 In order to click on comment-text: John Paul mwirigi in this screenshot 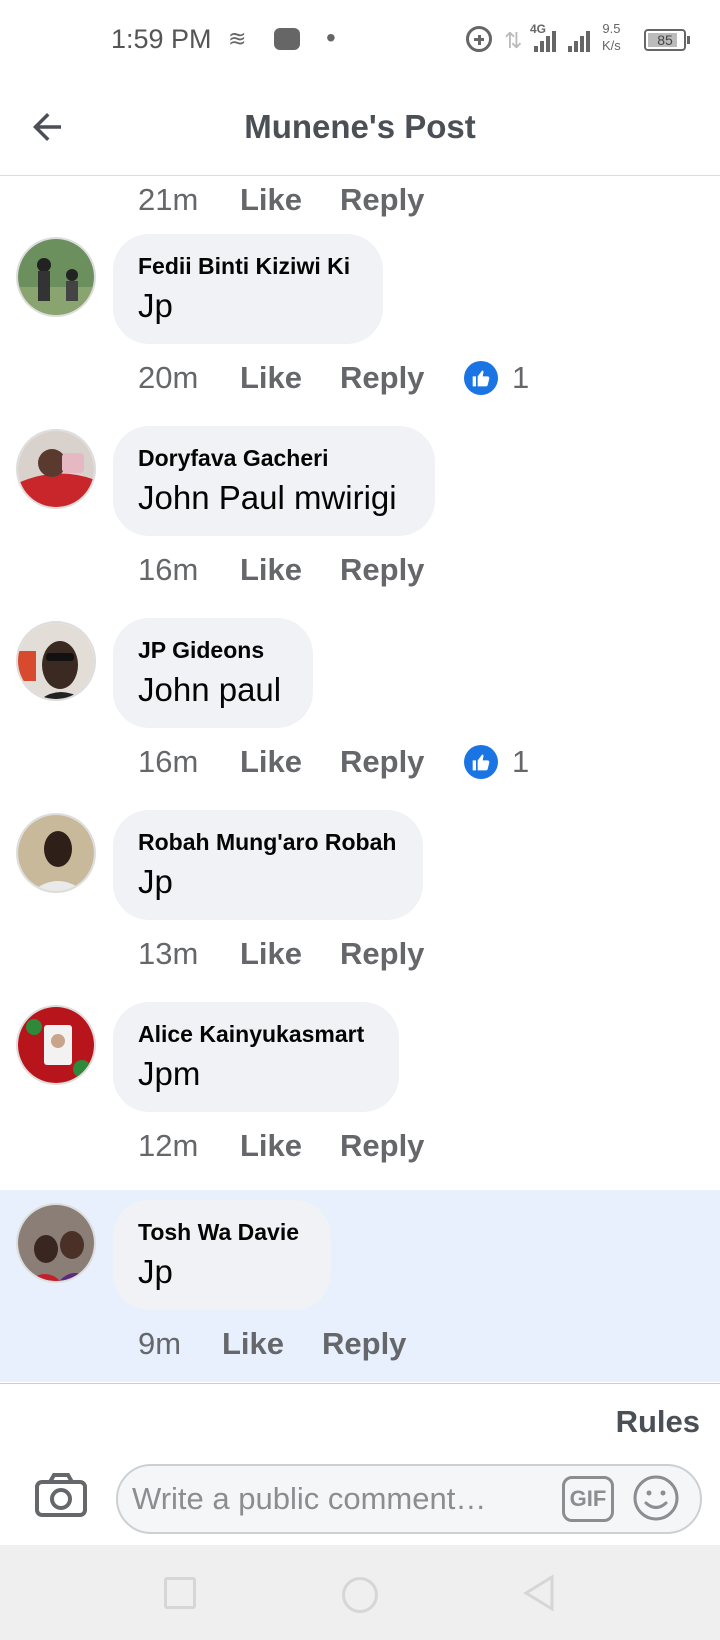, I will do `click(267, 497)`.